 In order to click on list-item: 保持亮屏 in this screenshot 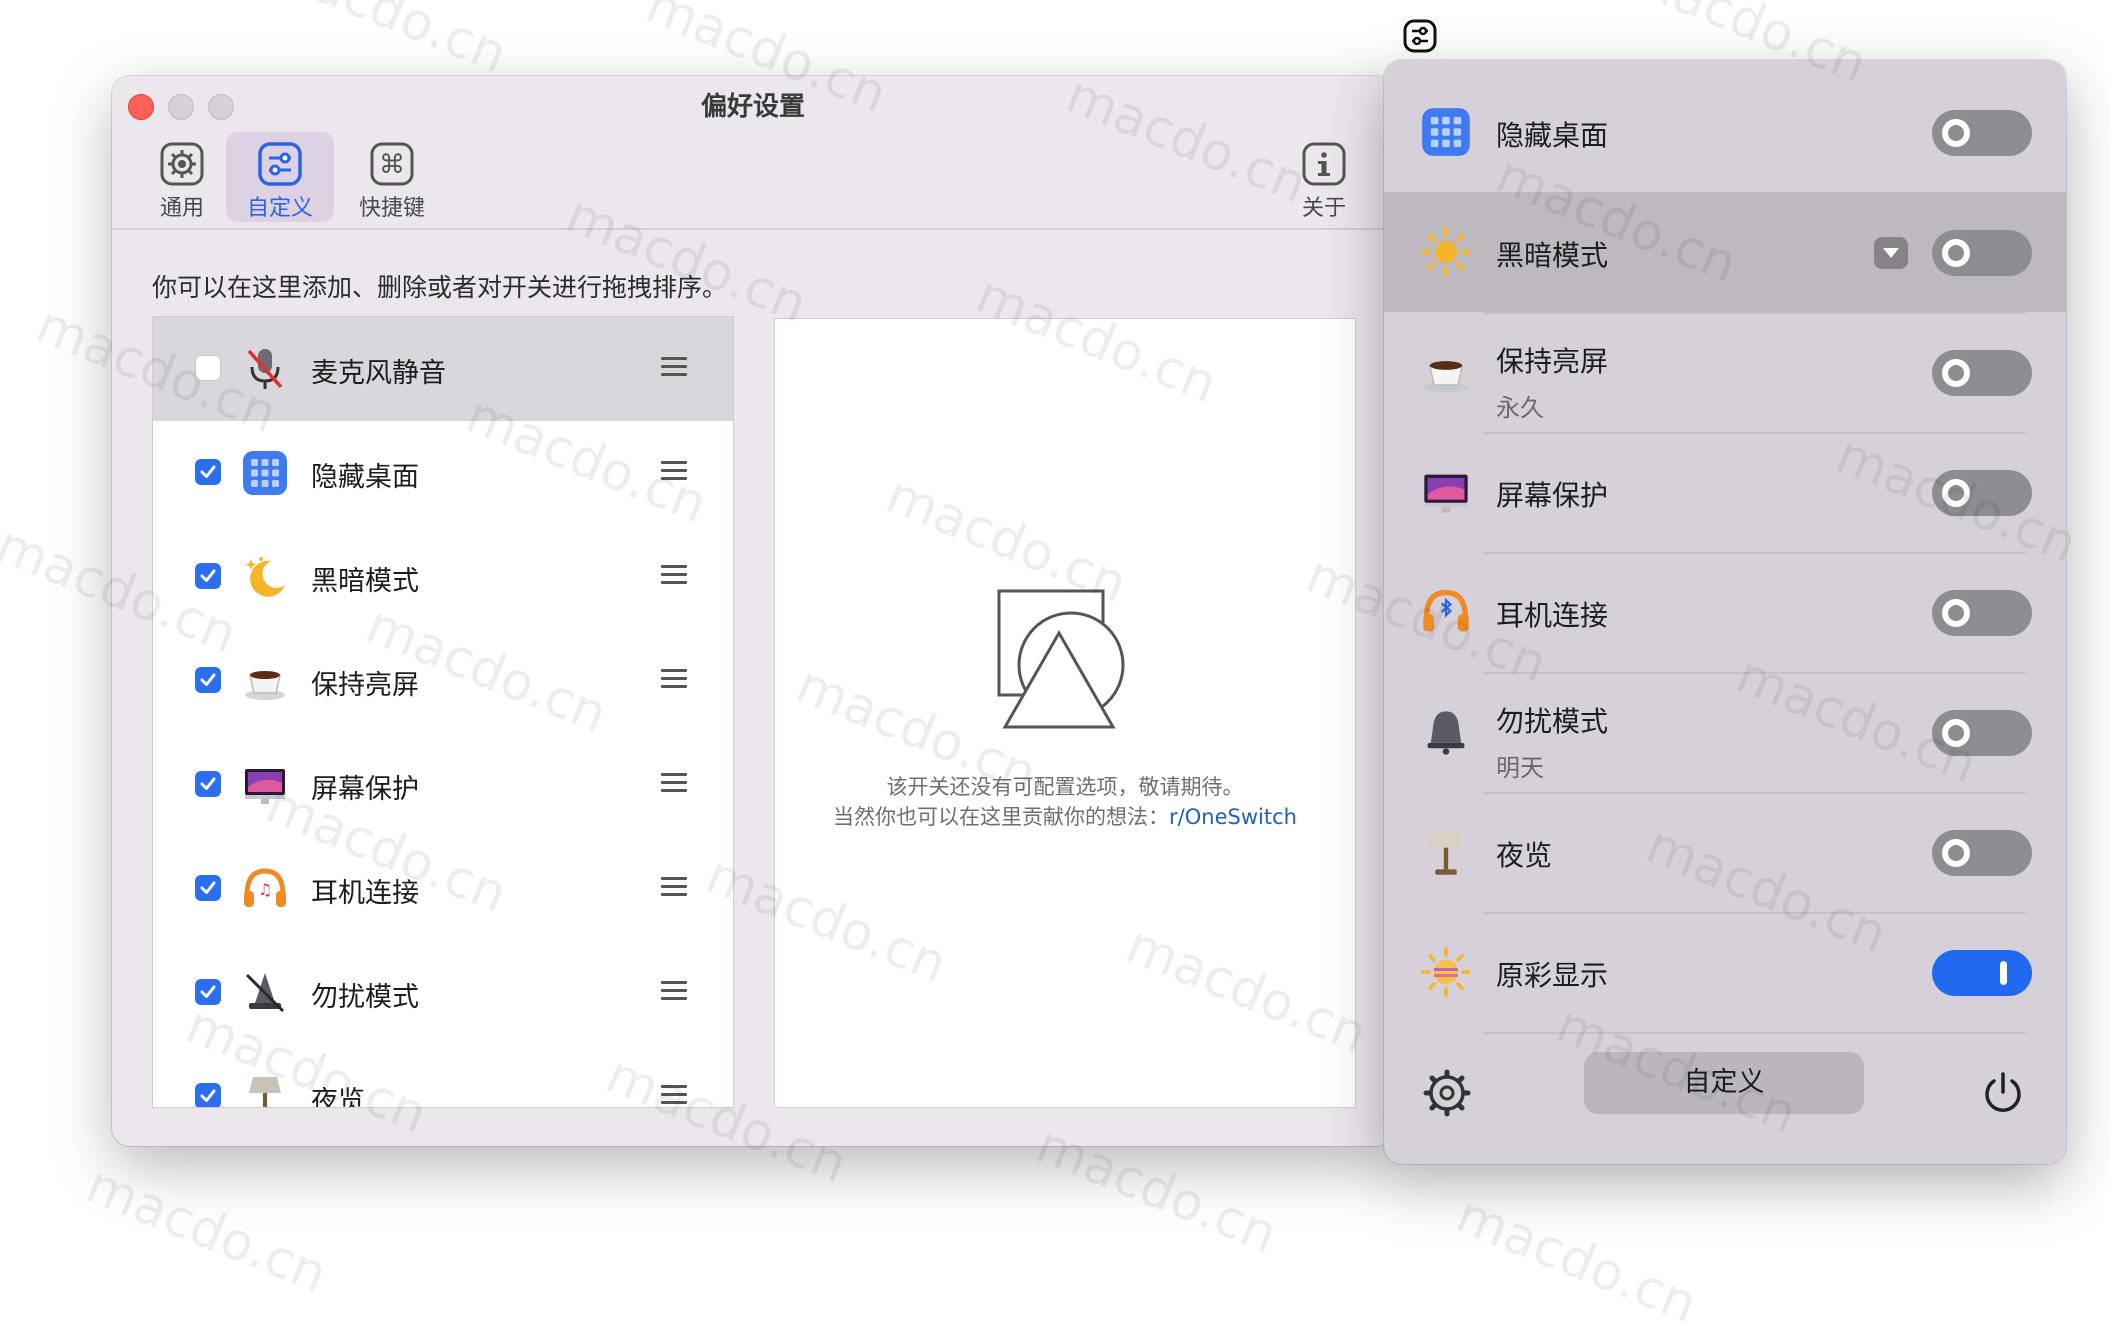, I will do `click(443, 681)`.